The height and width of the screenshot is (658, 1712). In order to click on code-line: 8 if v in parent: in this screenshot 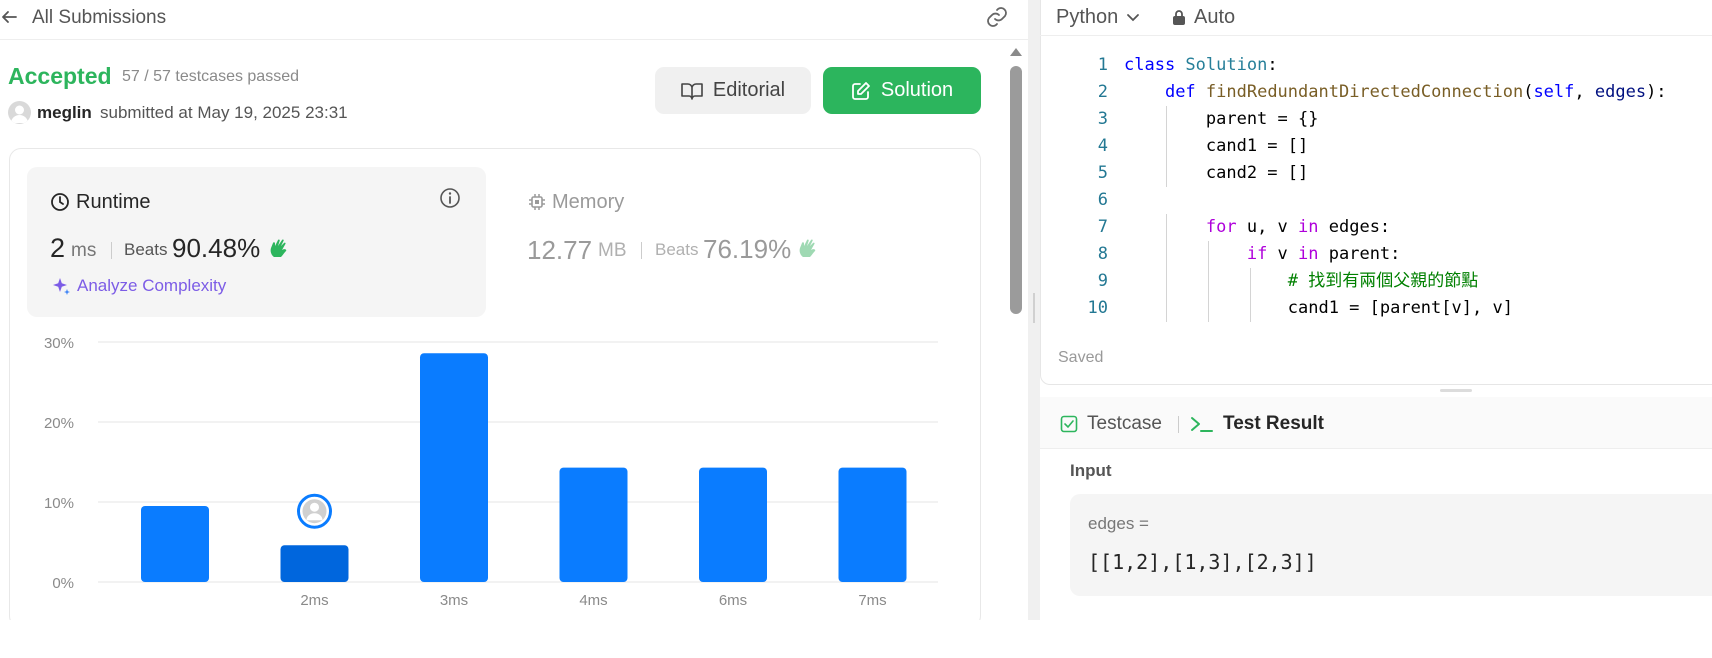, I will do `click(1376, 254)`.